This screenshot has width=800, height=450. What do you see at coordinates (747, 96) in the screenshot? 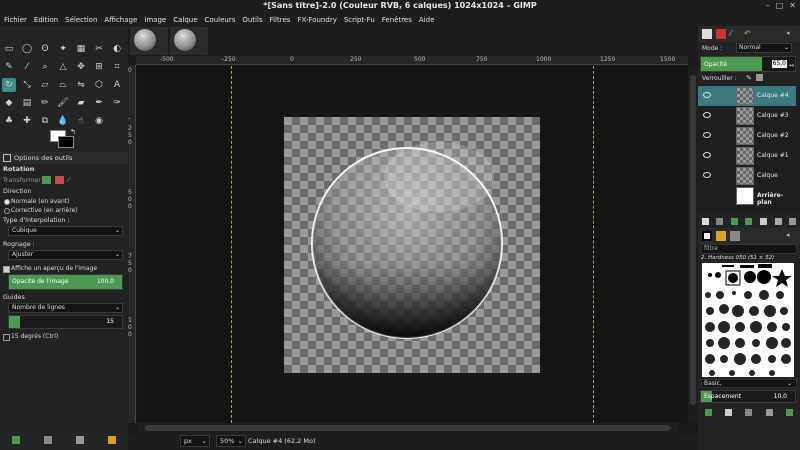
I see `layer-row: Calque #4` at bounding box center [747, 96].